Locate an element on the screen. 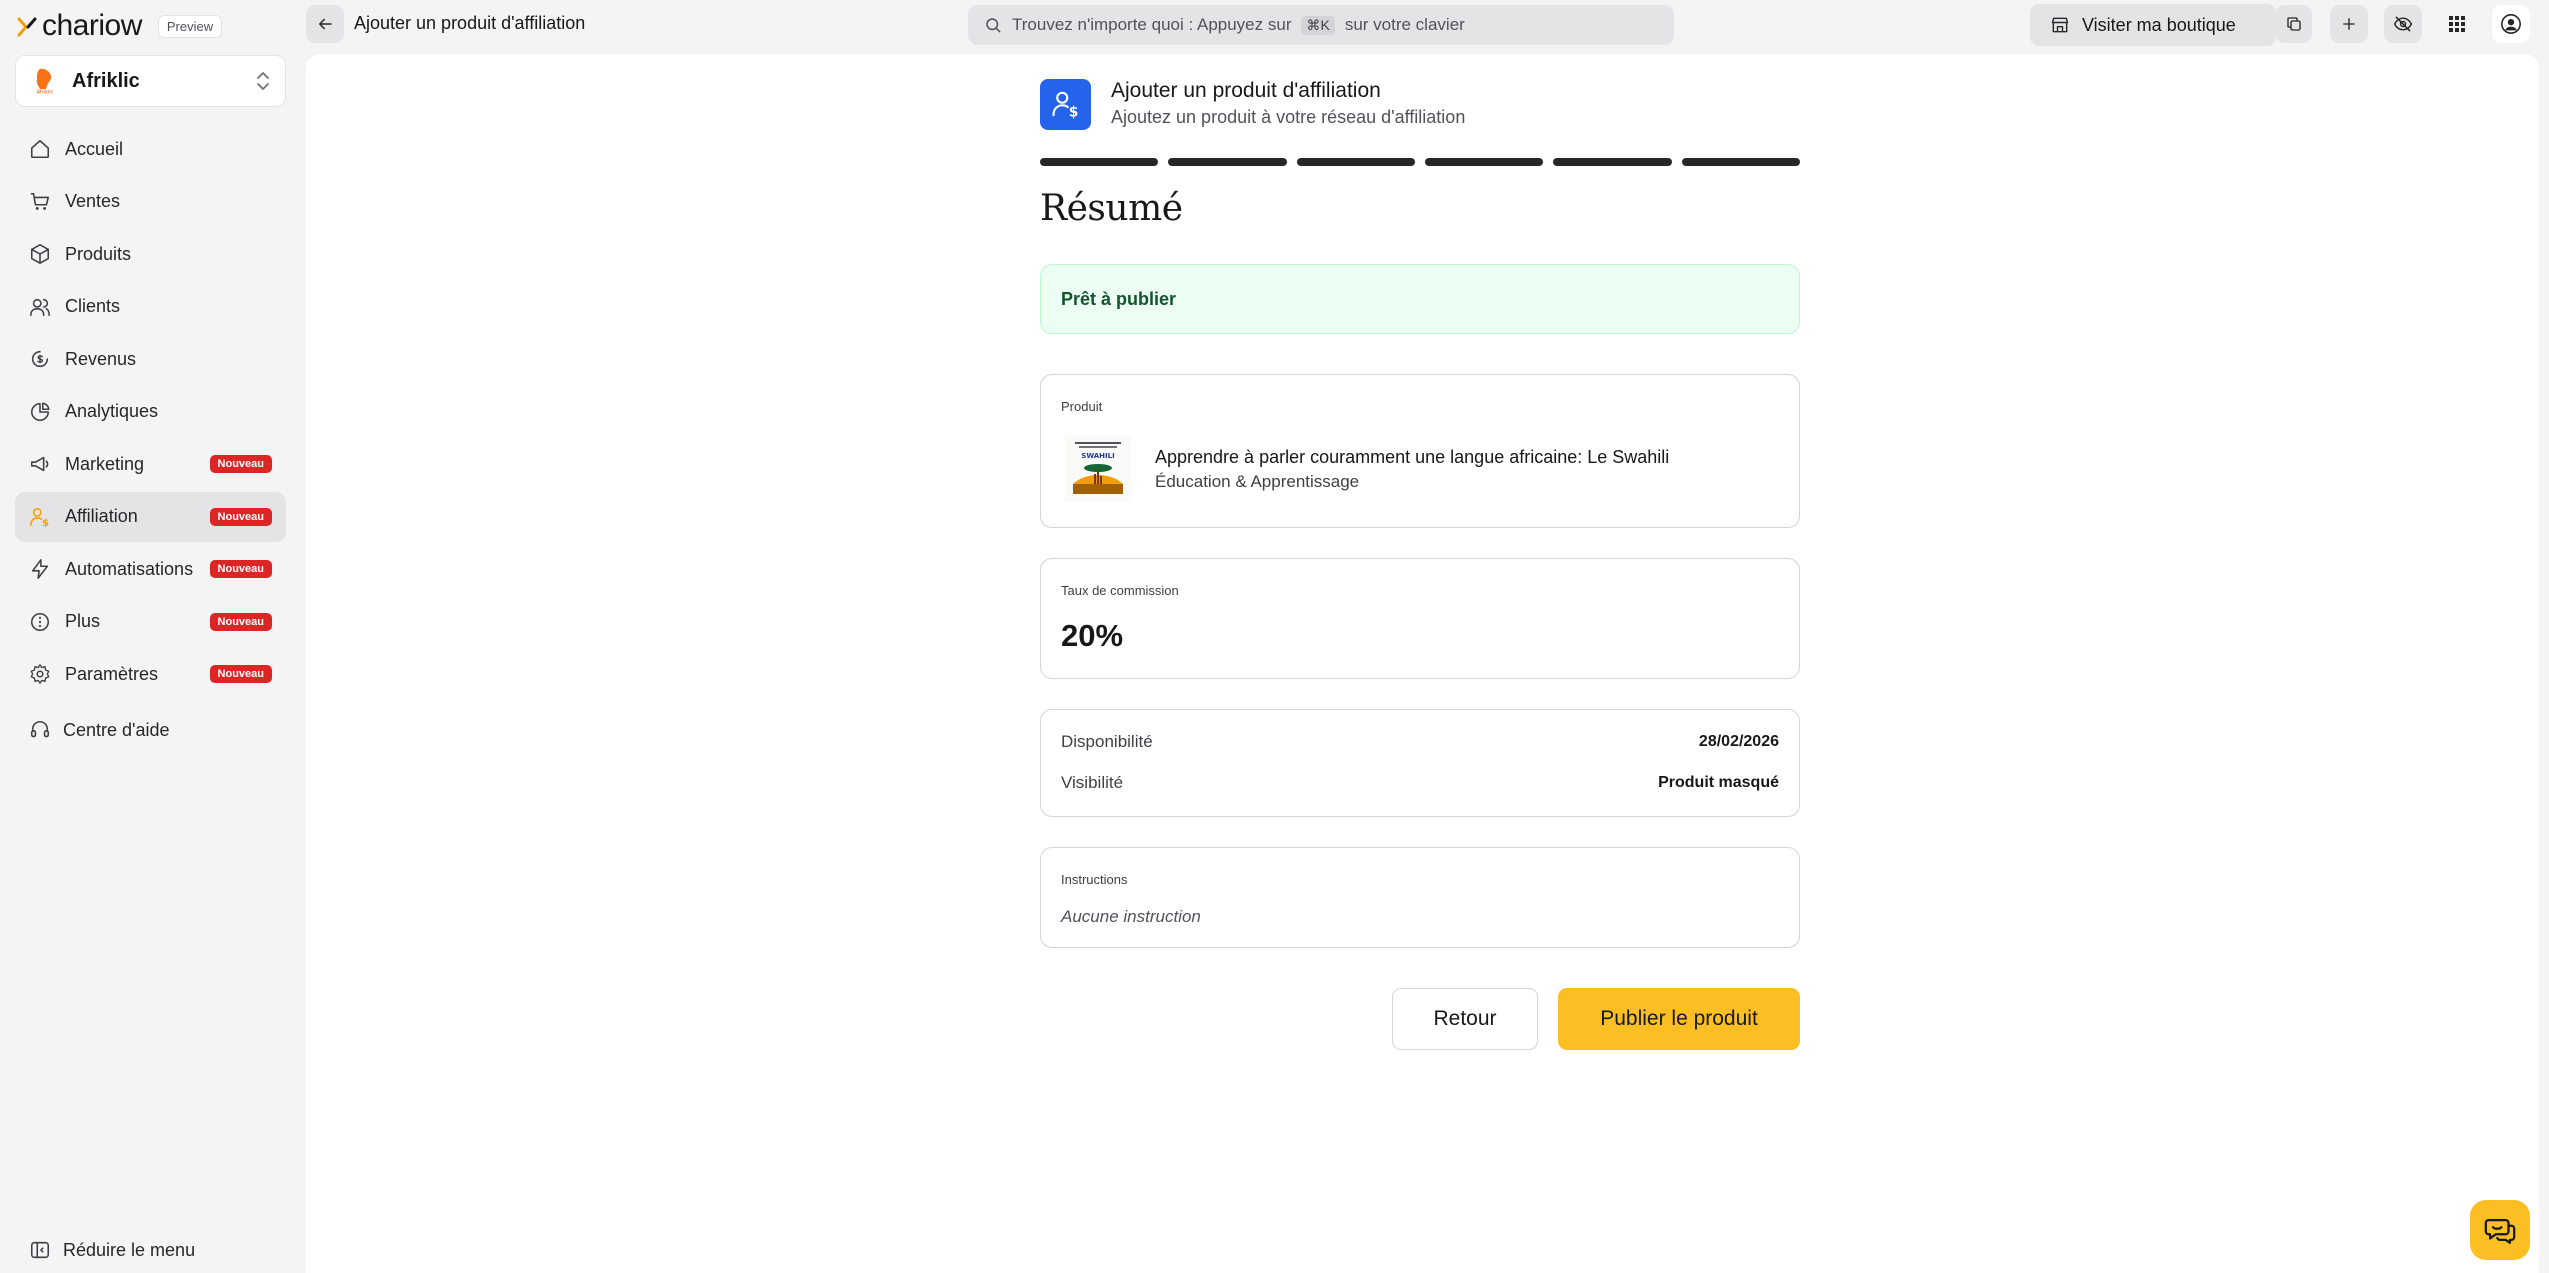  product-label: Produit is located at coordinates (1082, 406).